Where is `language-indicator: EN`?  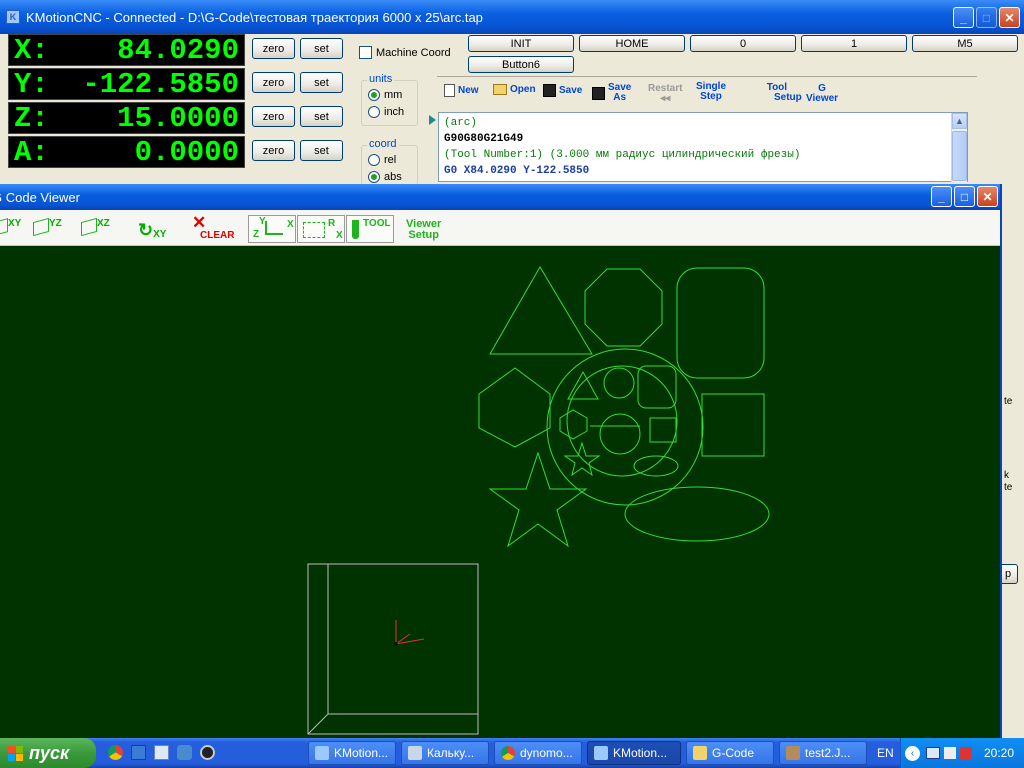
language-indicator: EN is located at coordinates (885, 753).